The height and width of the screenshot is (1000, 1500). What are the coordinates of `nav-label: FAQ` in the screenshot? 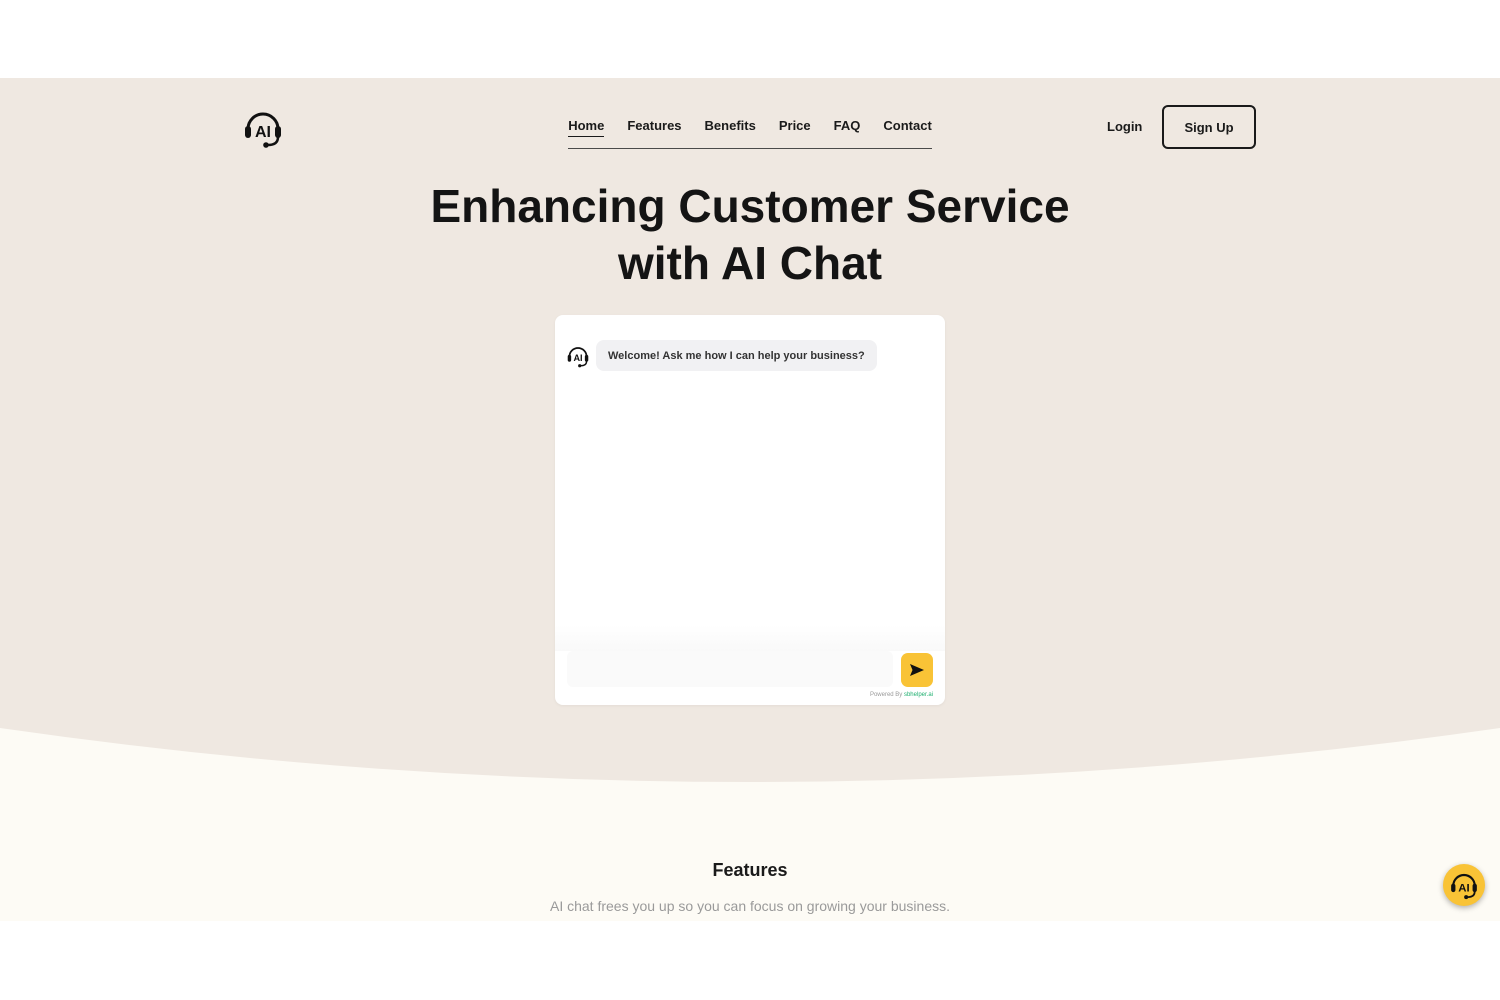 It's located at (847, 125).